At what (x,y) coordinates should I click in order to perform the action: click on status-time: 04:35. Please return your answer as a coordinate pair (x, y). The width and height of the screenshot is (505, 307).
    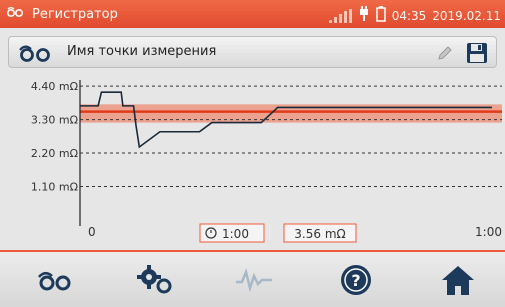
    Looking at the image, I should click on (409, 15).